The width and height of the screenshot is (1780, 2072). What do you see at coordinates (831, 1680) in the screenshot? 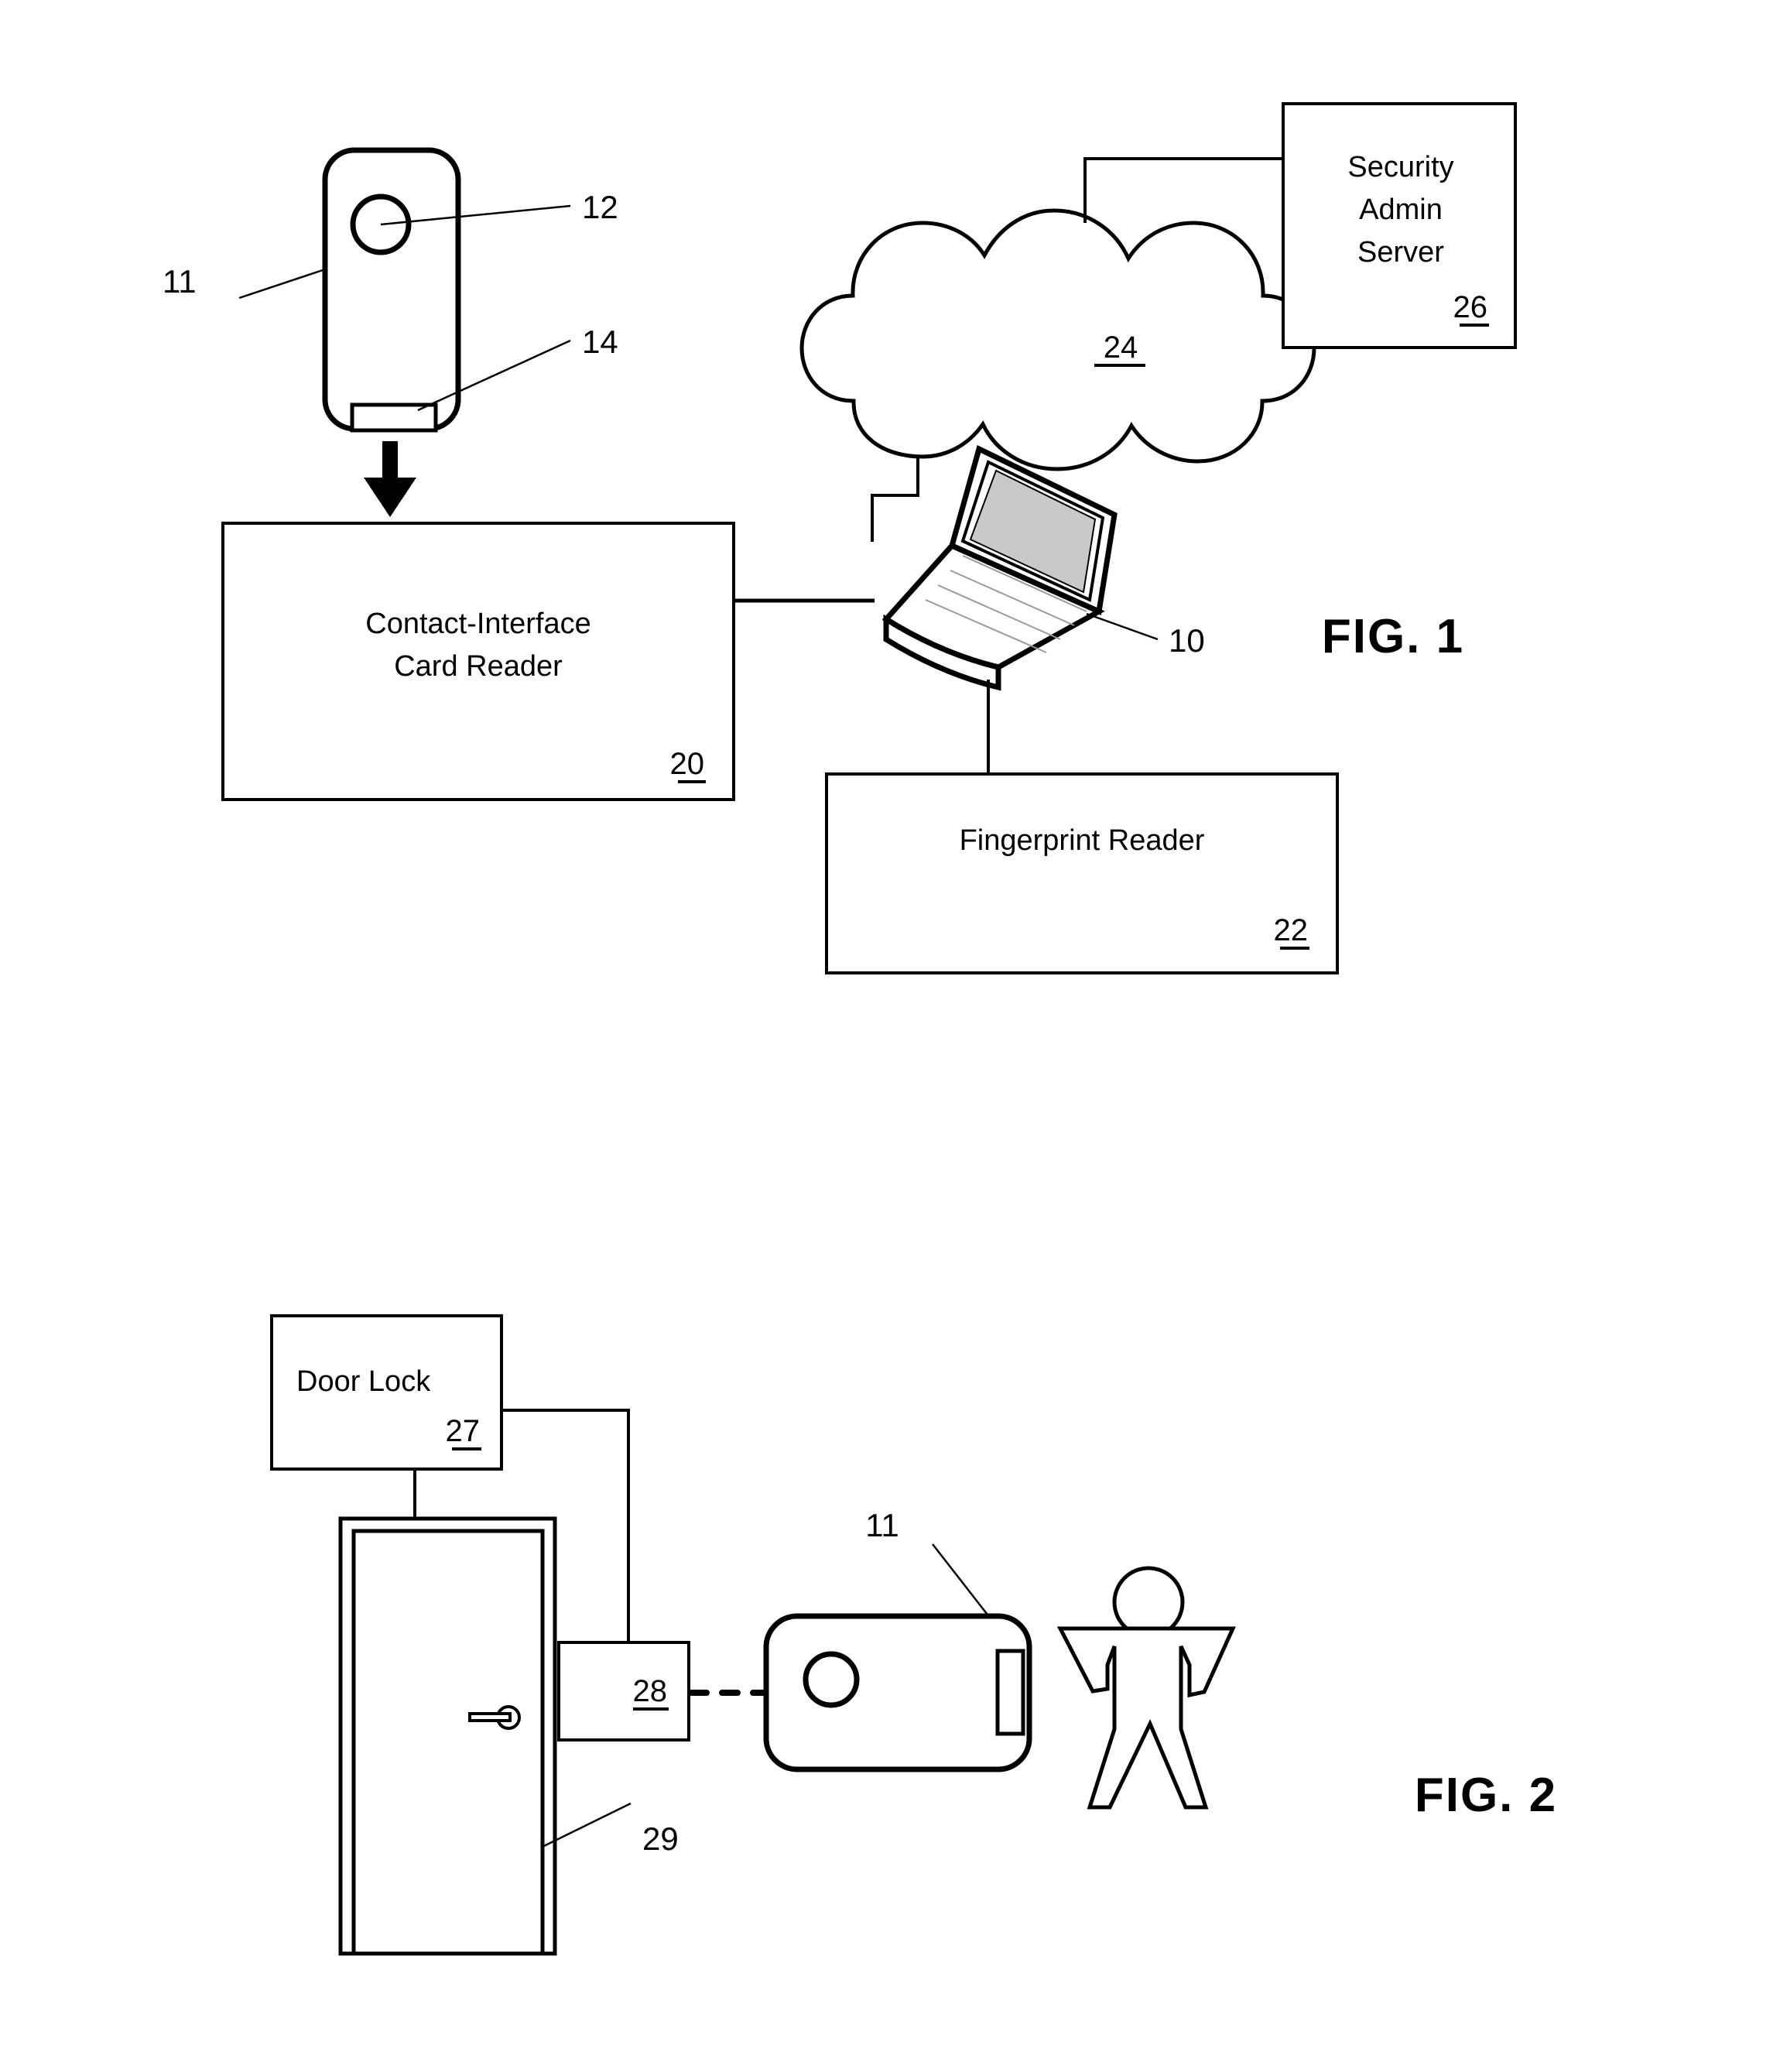
I see `card-fingerprint-sensor-circle-fig2` at bounding box center [831, 1680].